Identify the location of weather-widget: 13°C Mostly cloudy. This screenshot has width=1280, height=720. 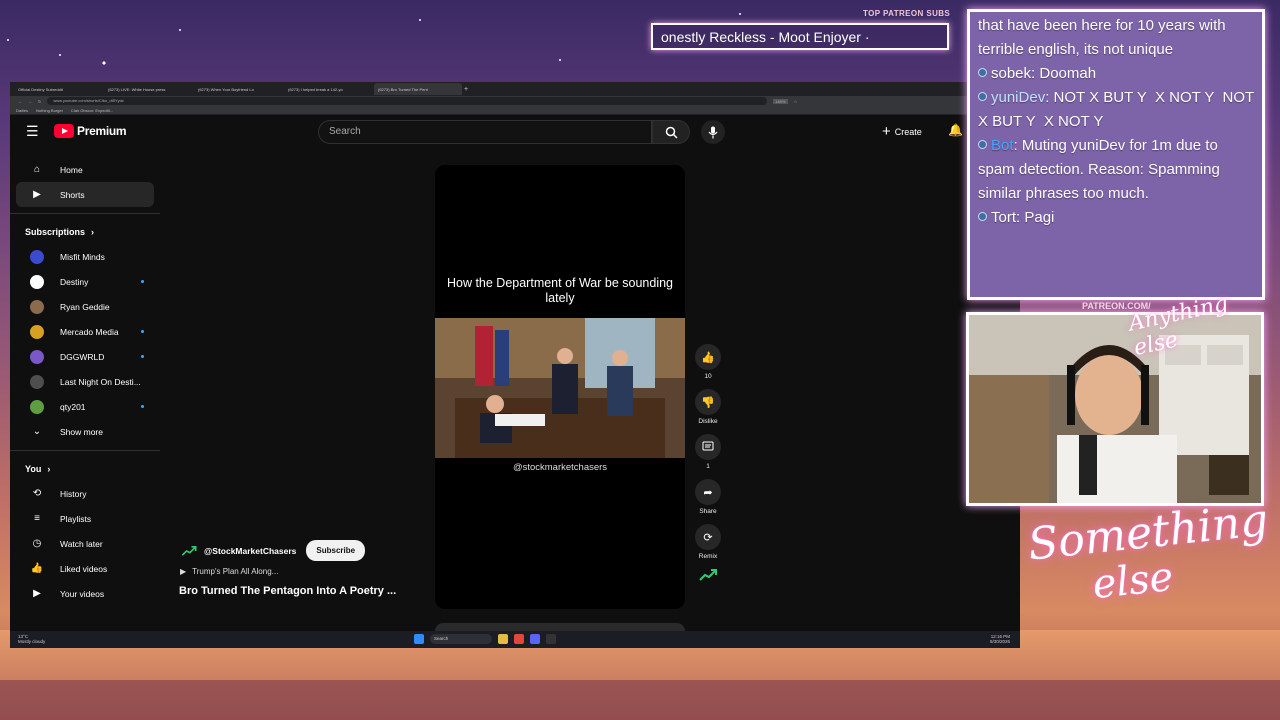
(31, 639).